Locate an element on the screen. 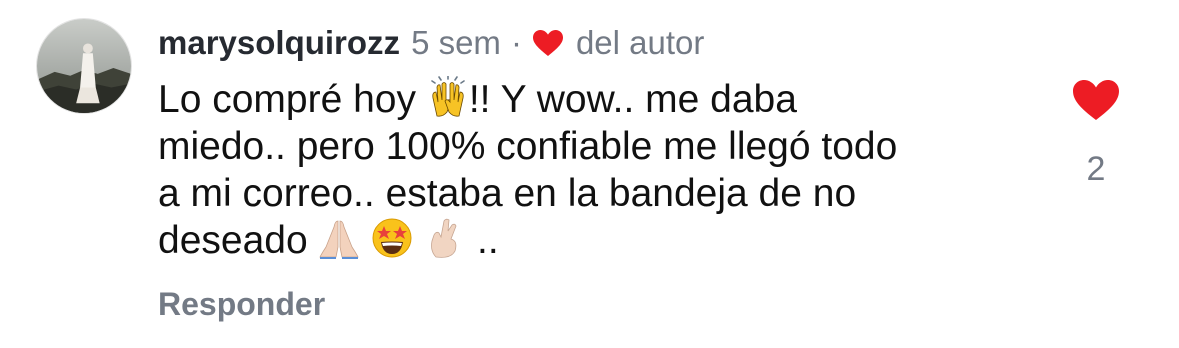  like-count: 2 is located at coordinates (1096, 169).